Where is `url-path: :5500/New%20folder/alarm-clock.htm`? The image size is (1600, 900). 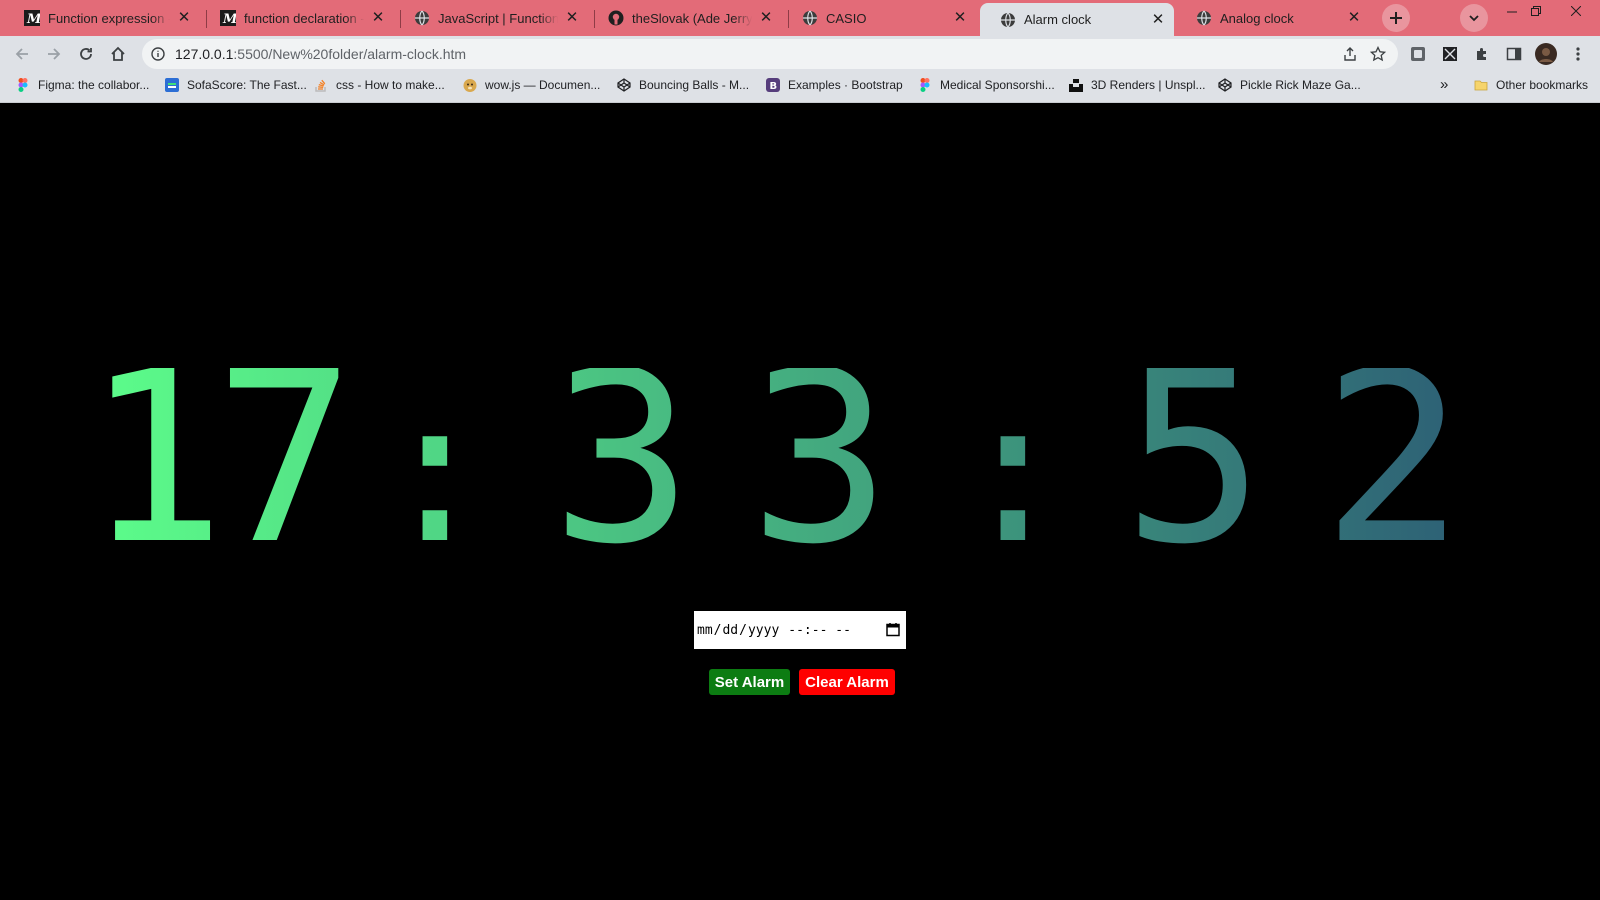
url-path: :5500/New%20folder/alarm-clock.htm is located at coordinates (350, 54).